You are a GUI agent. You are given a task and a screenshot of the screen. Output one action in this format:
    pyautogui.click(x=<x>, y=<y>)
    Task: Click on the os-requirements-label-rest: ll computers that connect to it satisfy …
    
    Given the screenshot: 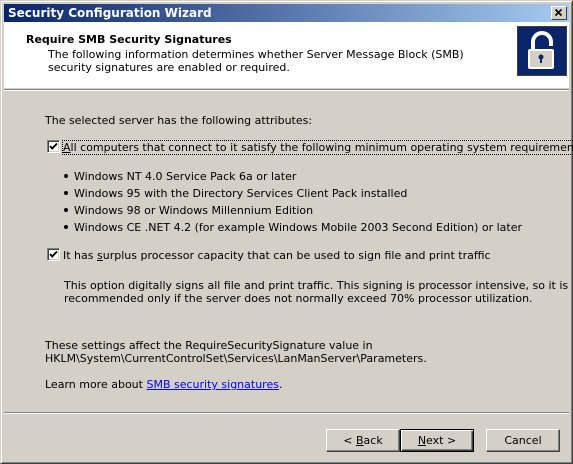 What is the action you would take?
    pyautogui.click(x=321, y=147)
    